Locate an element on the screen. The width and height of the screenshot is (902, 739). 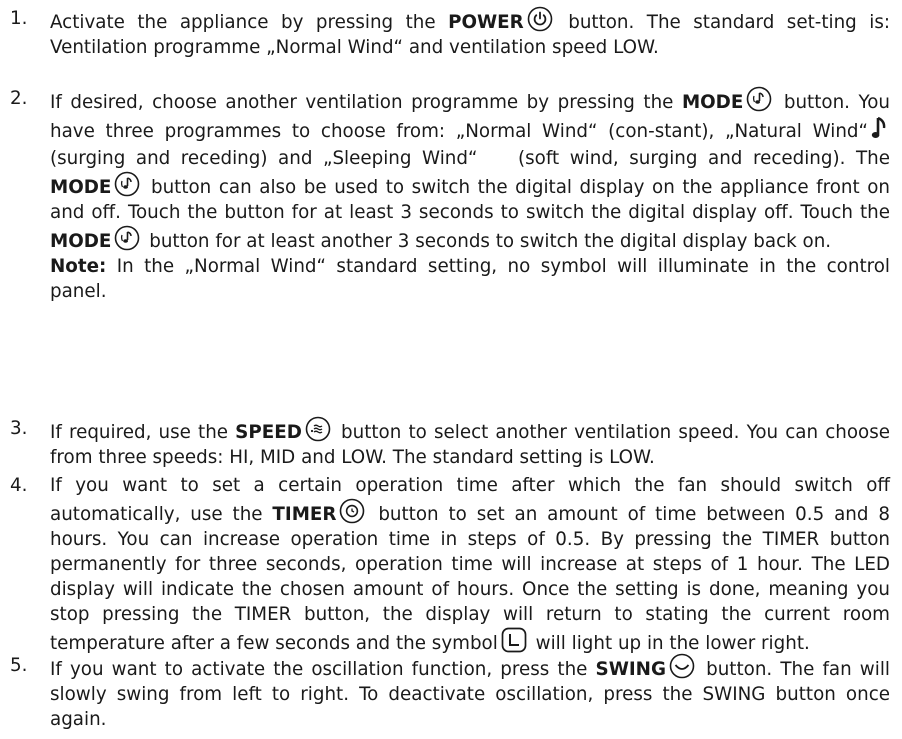
timer-icon is located at coordinates (352, 511).